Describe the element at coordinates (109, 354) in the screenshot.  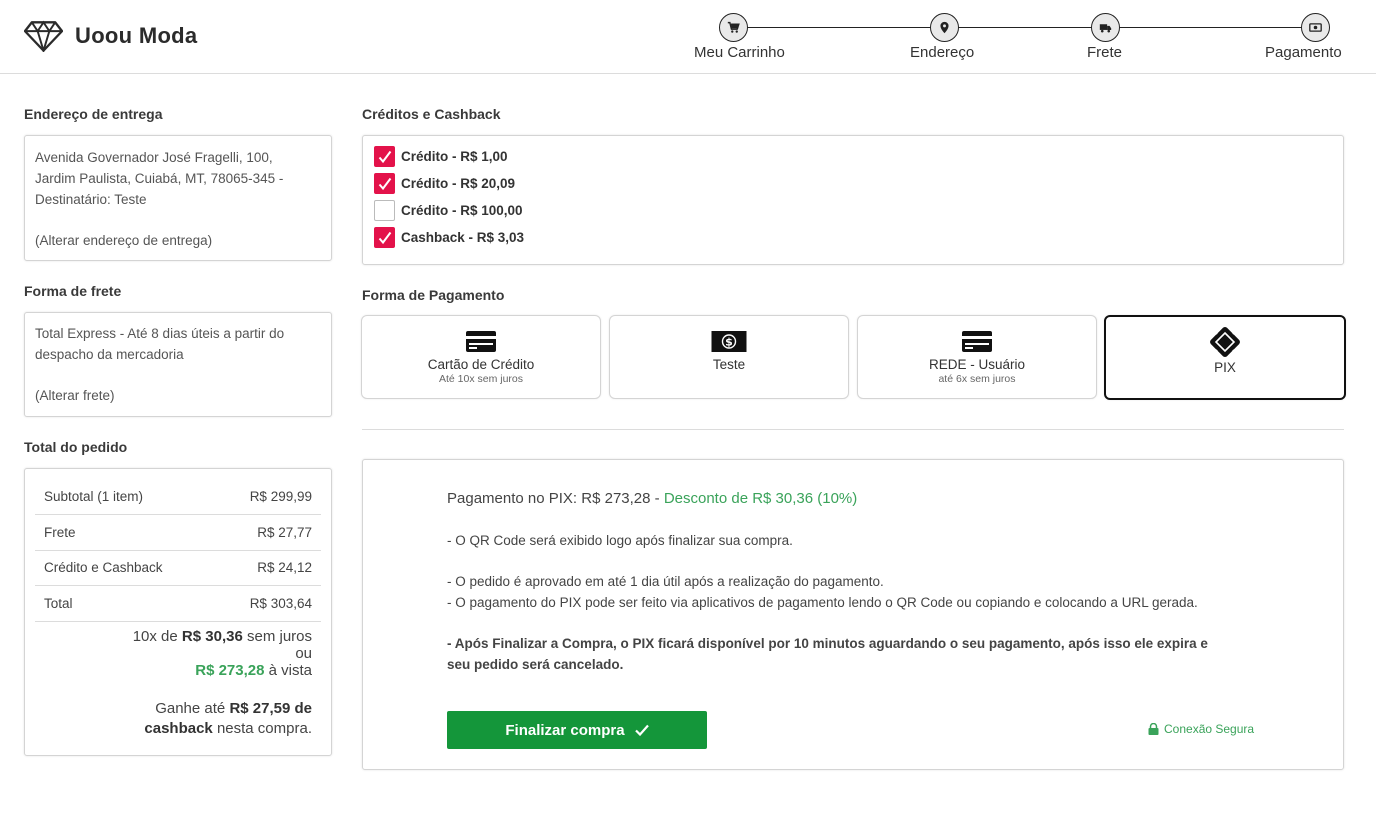
I see `shipping-line: despacho da mercadoria` at that location.